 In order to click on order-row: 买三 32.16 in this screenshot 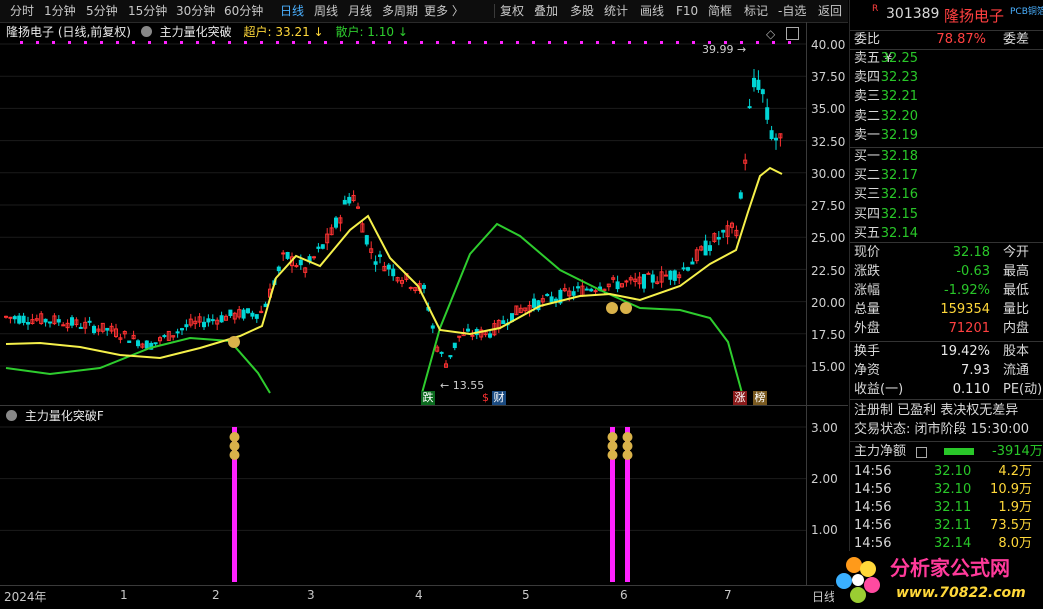, I will do `click(948, 194)`.